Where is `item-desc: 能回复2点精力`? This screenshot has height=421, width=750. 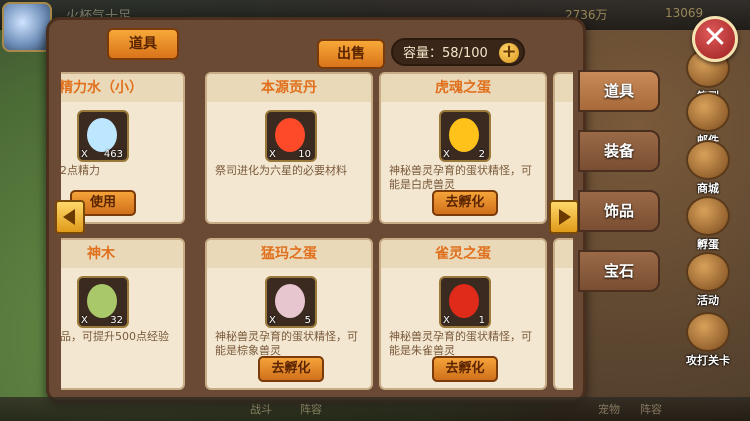 item-desc: 能回复2点精力 is located at coordinates (80, 170).